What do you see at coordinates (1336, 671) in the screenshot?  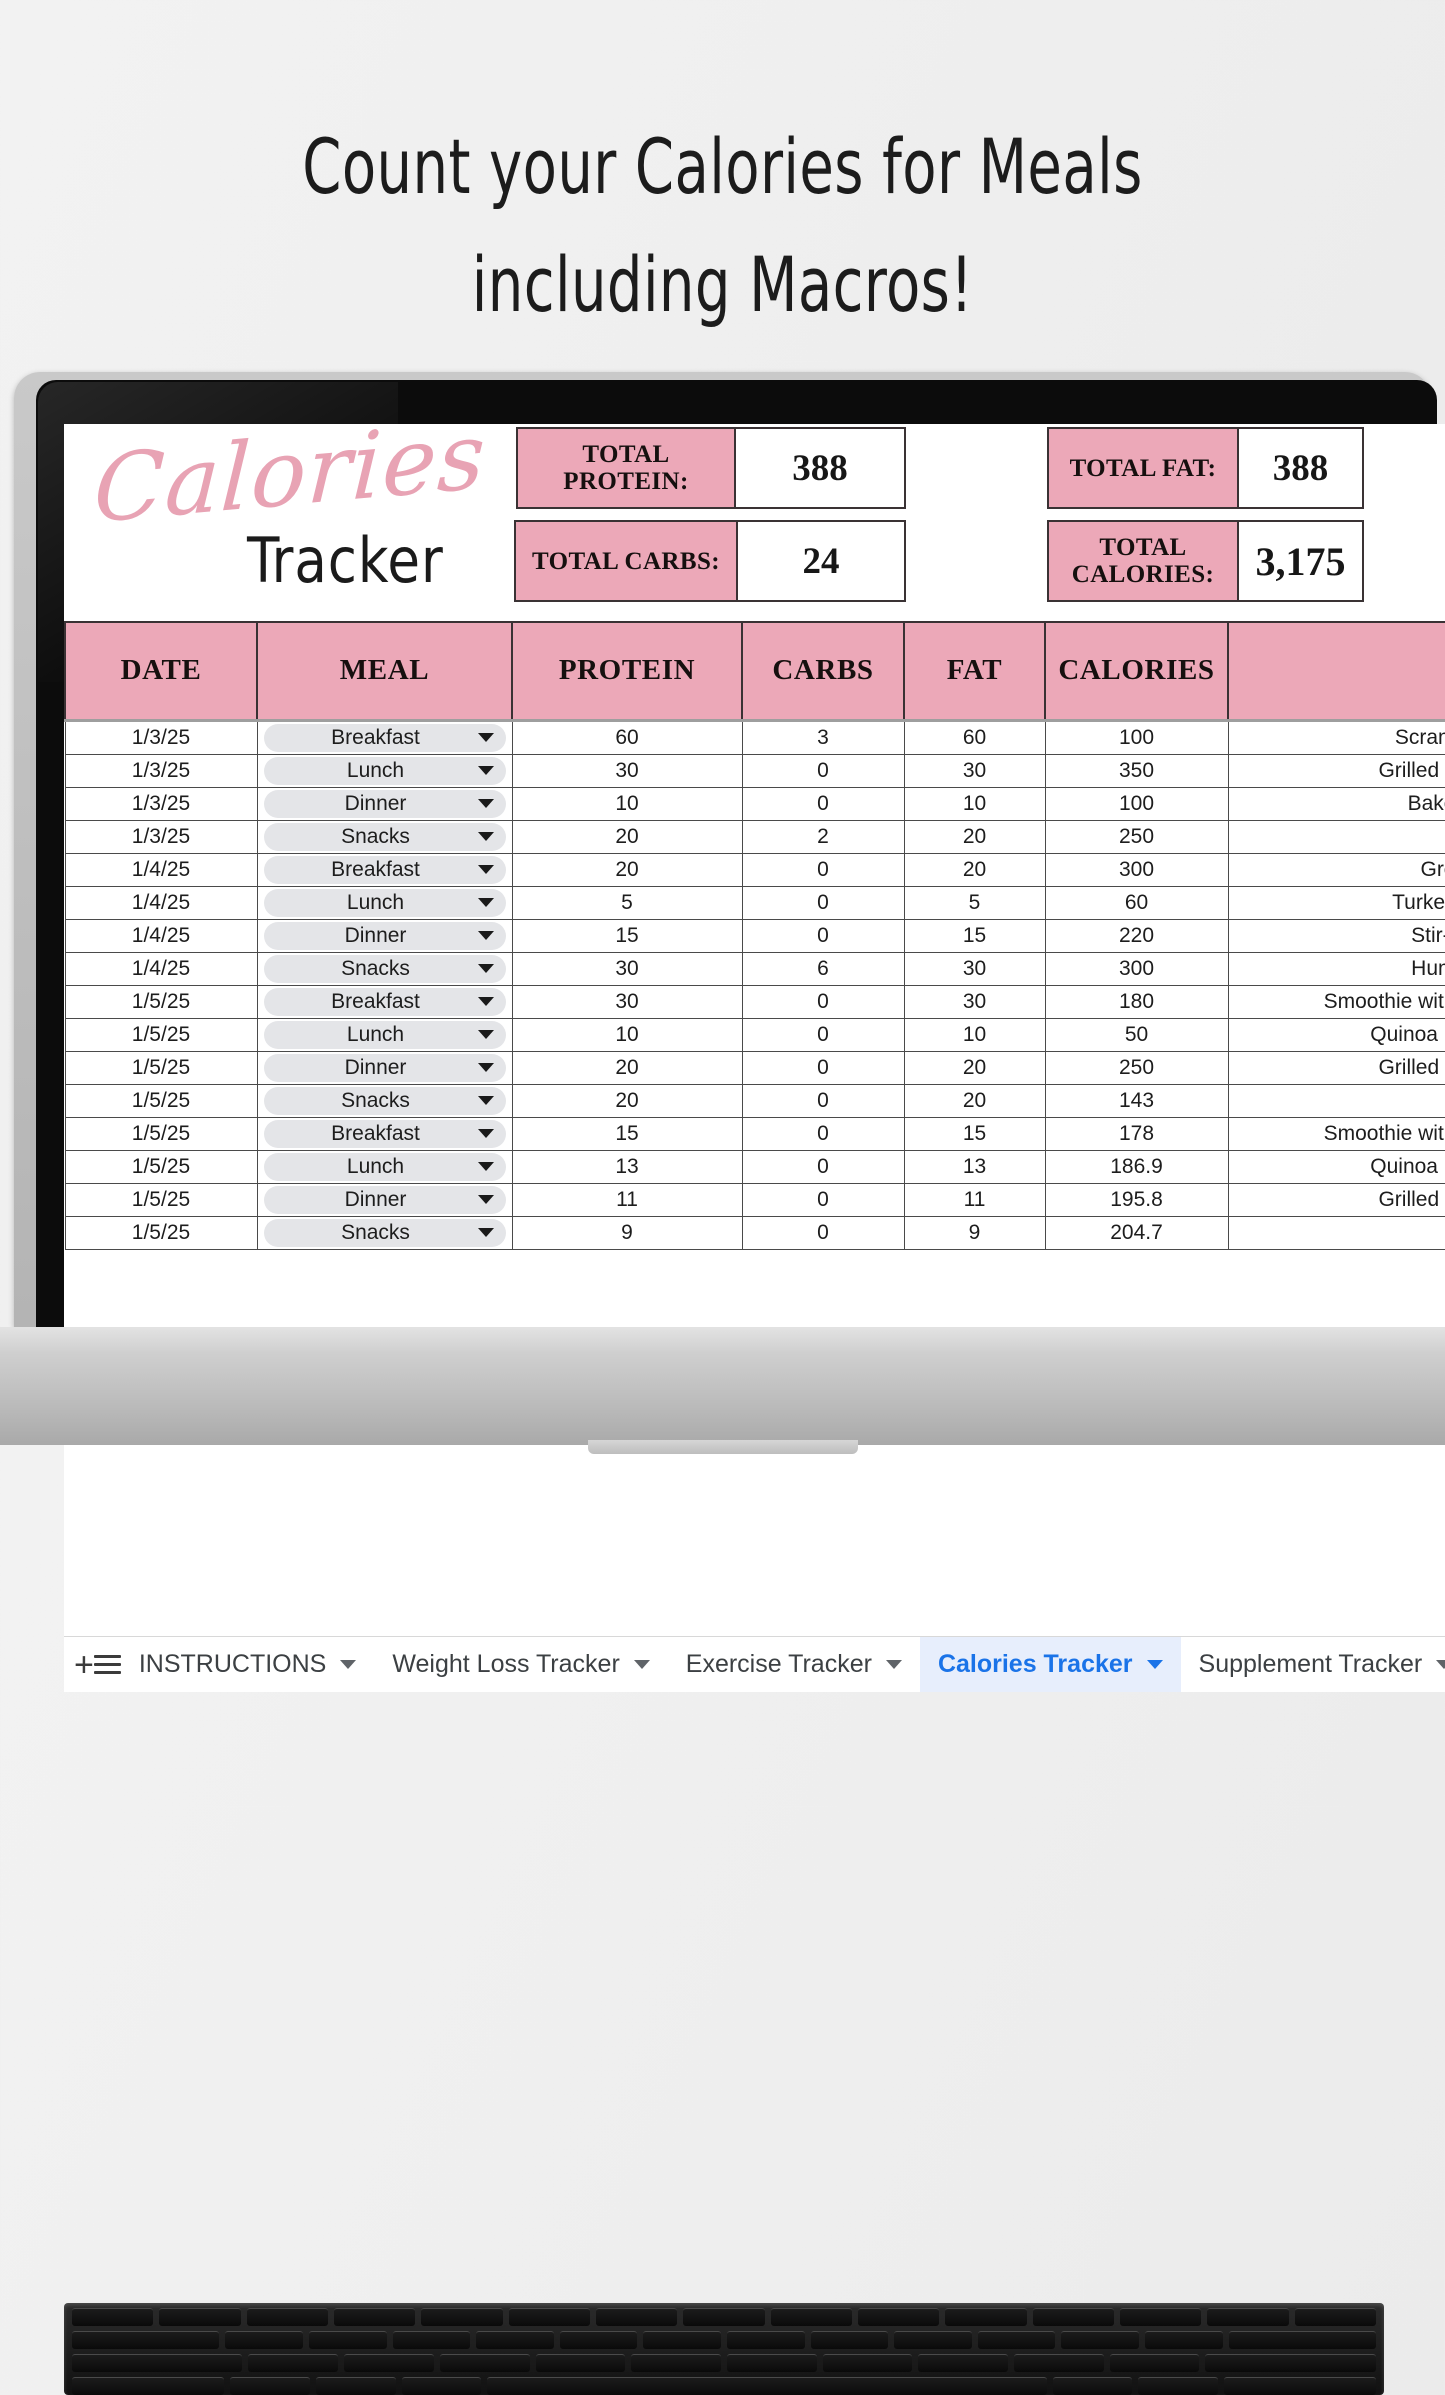 I see `column-header-notes` at bounding box center [1336, 671].